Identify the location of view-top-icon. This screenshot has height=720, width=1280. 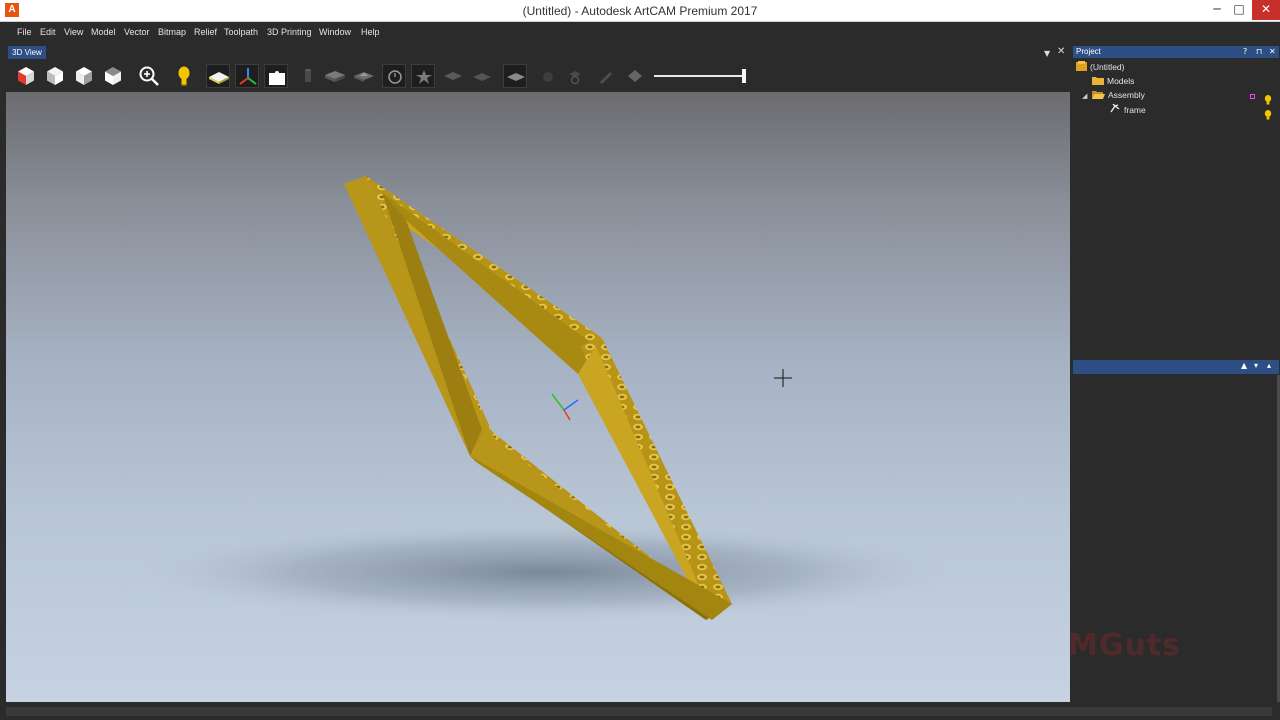
(113, 76).